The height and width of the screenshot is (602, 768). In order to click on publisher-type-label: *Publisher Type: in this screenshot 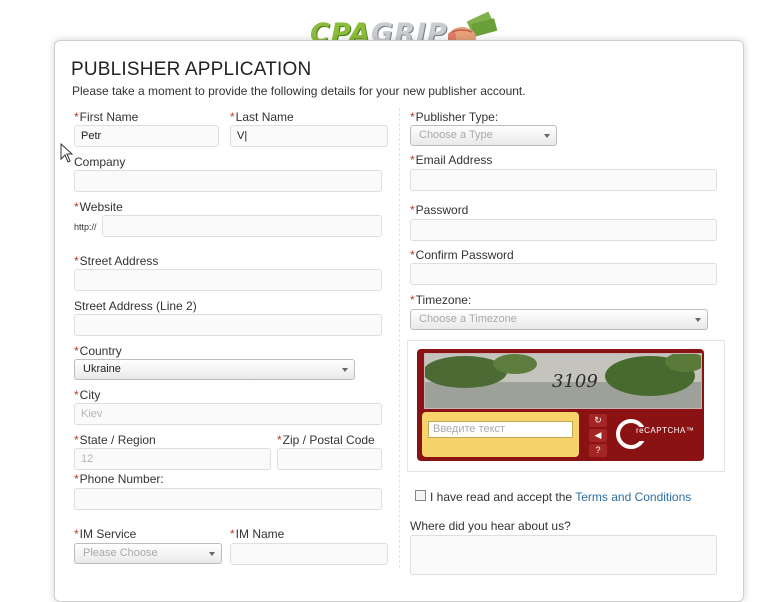, I will do `click(454, 117)`.